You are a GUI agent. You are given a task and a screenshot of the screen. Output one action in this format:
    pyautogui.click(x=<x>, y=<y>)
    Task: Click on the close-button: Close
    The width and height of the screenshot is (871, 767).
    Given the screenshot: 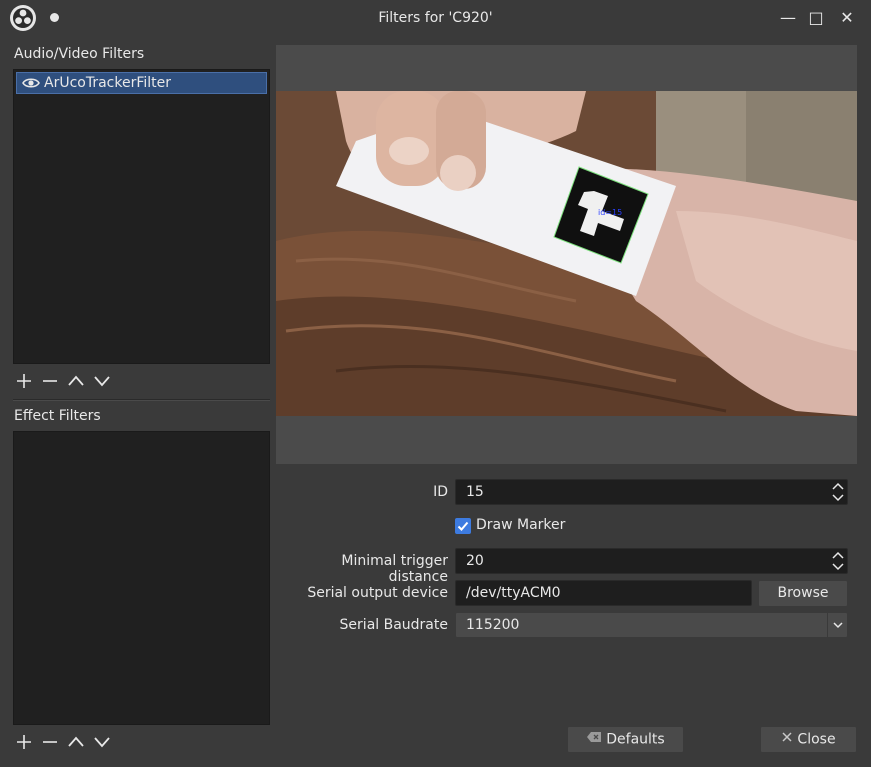 What is the action you would take?
    pyautogui.click(x=808, y=739)
    